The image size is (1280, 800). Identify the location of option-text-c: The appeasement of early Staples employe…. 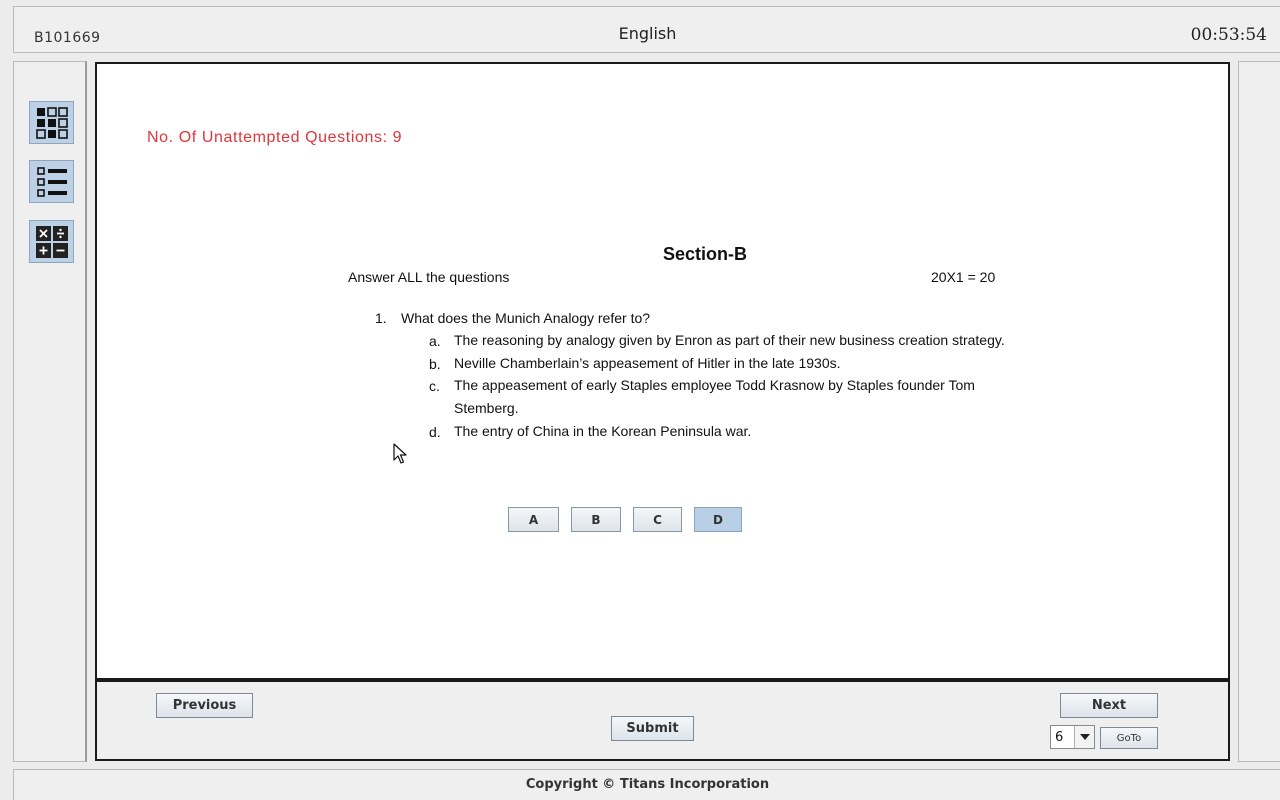
(714, 396).